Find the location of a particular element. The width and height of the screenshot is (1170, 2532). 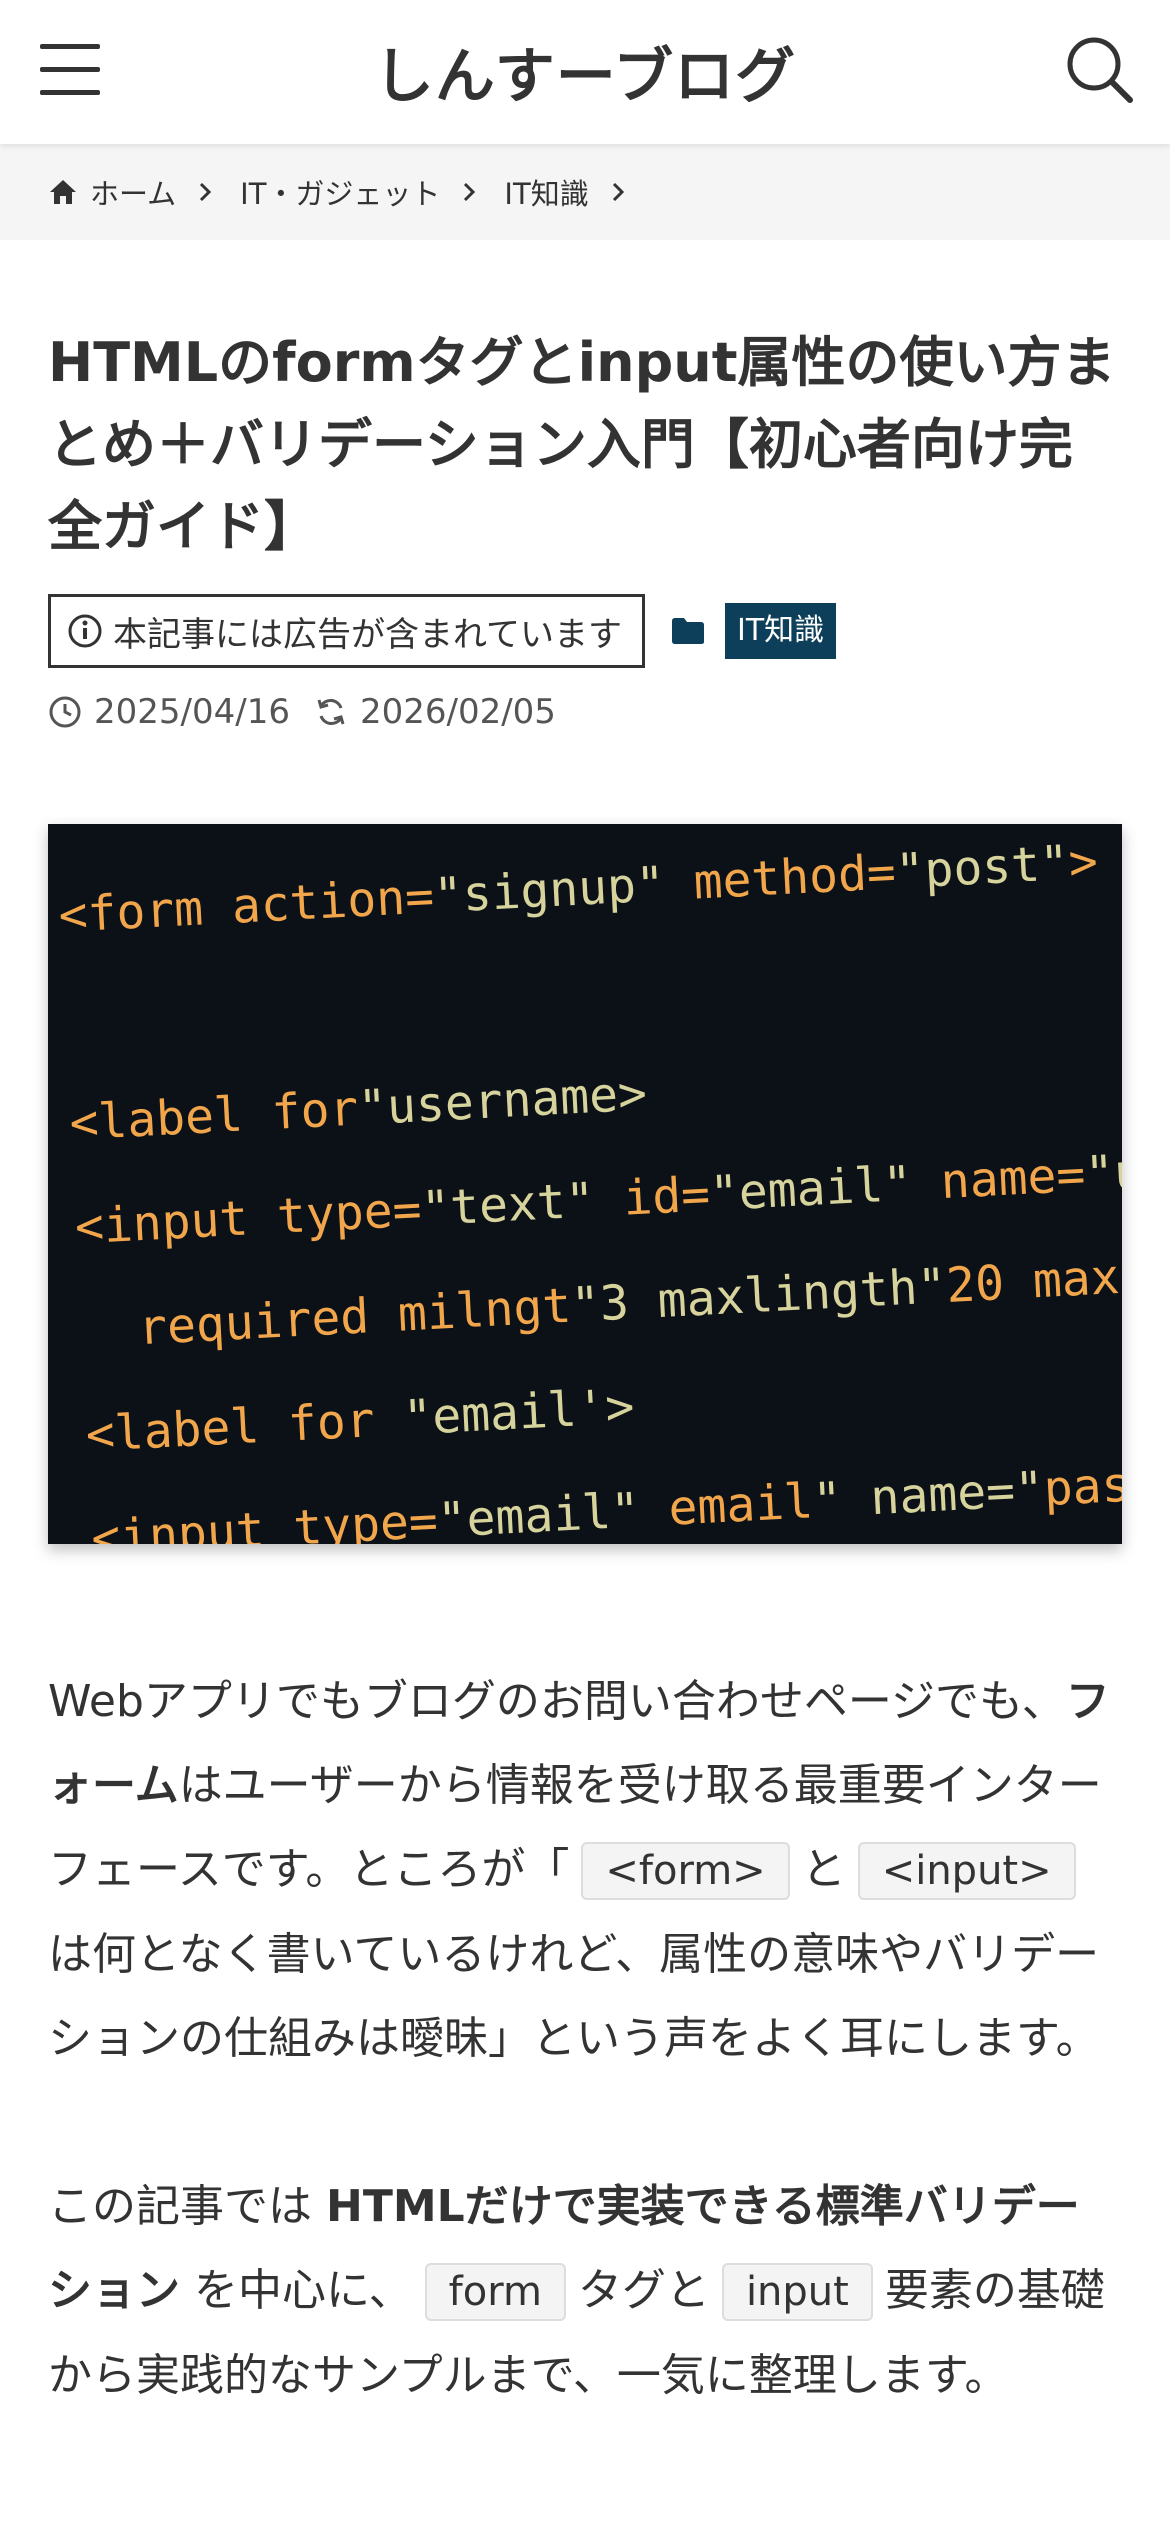

ad-notice-text: 本記事には広告が含まれています is located at coordinates (367, 634).